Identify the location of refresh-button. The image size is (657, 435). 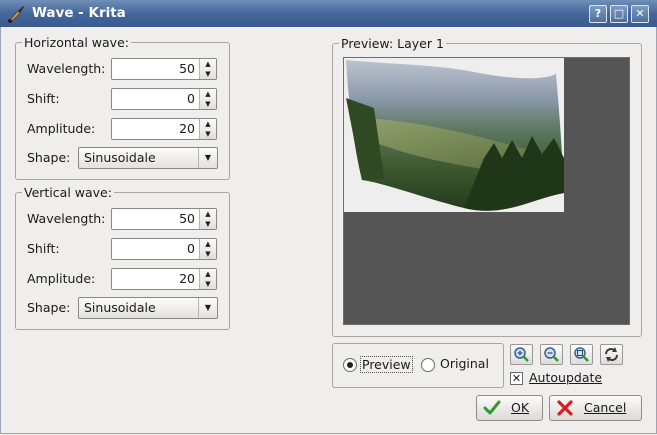
(611, 354).